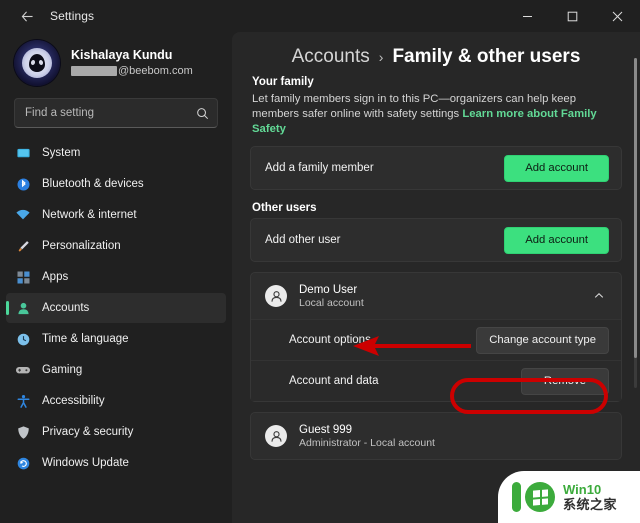 The width and height of the screenshot is (640, 523). I want to click on search-input, so click(110, 113).